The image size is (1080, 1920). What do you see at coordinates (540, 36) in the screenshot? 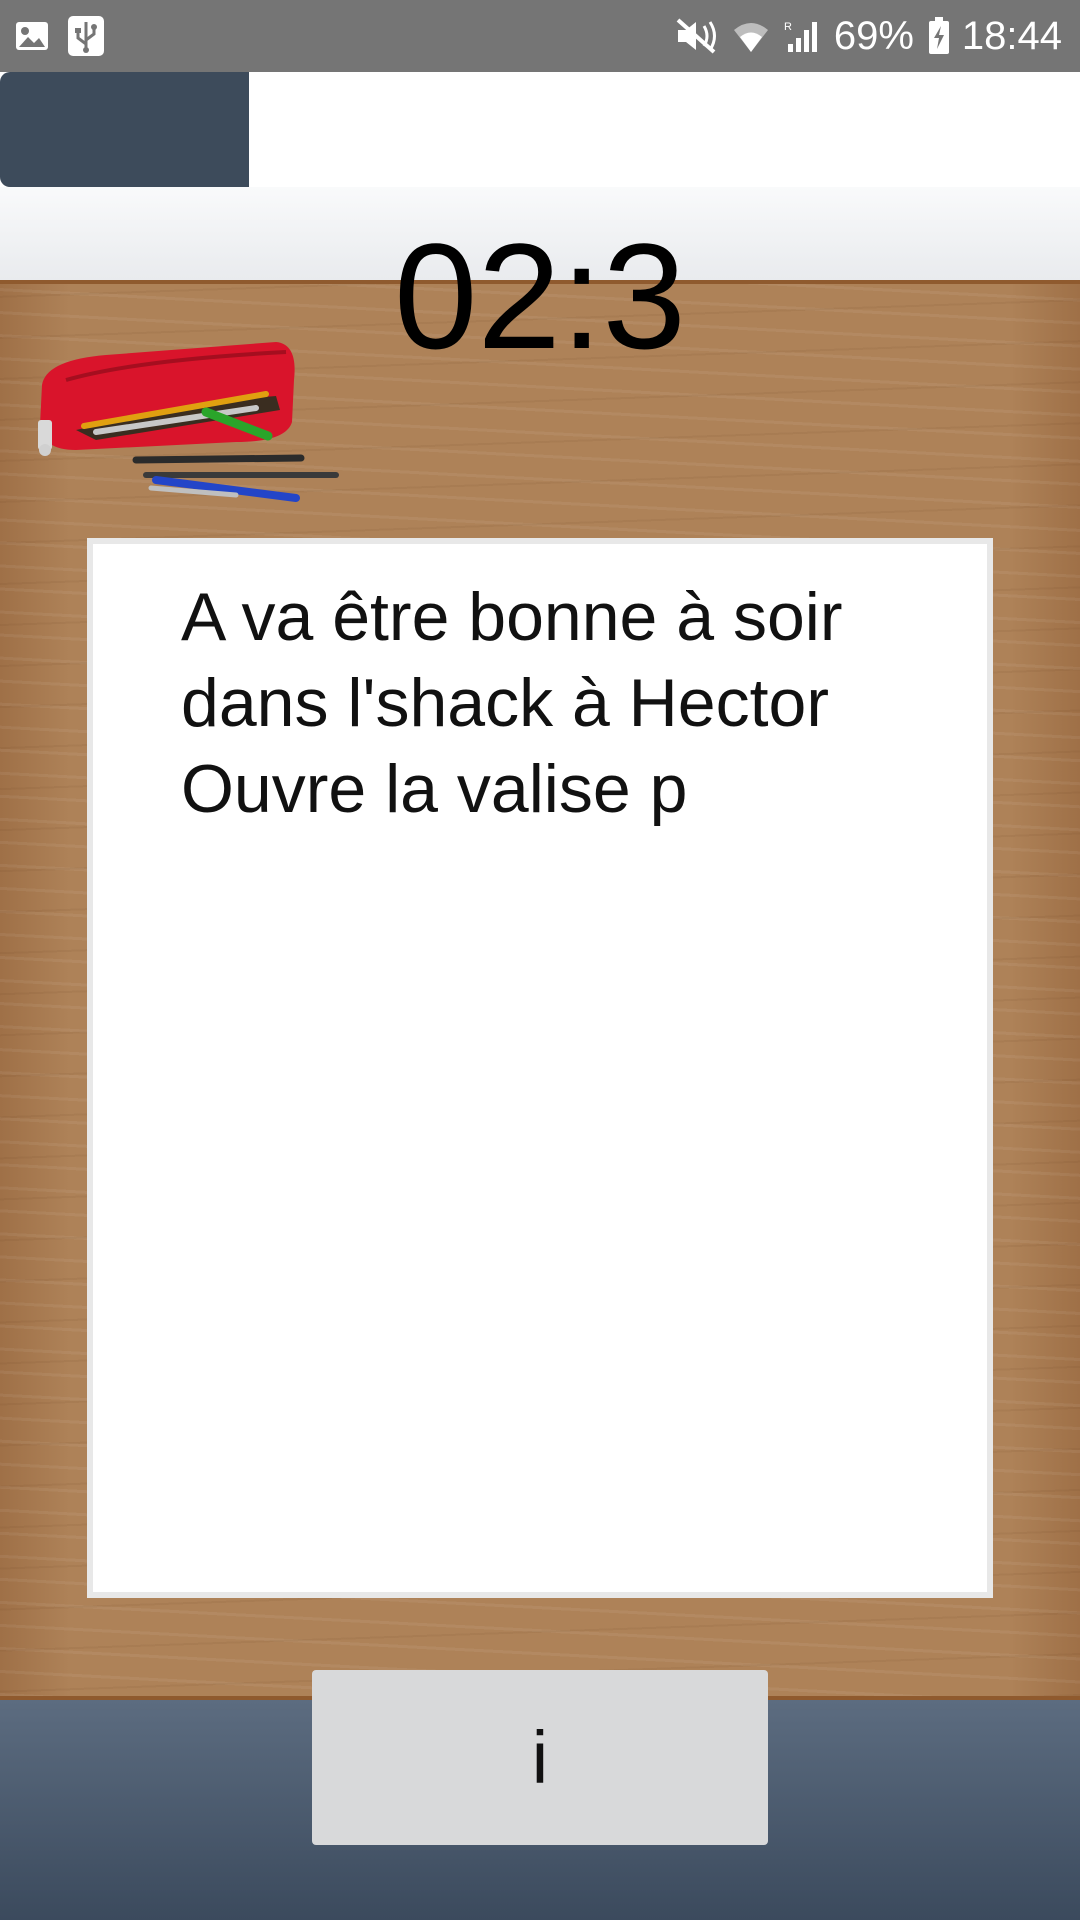
I see `status-bar: R 69% 18:44` at bounding box center [540, 36].